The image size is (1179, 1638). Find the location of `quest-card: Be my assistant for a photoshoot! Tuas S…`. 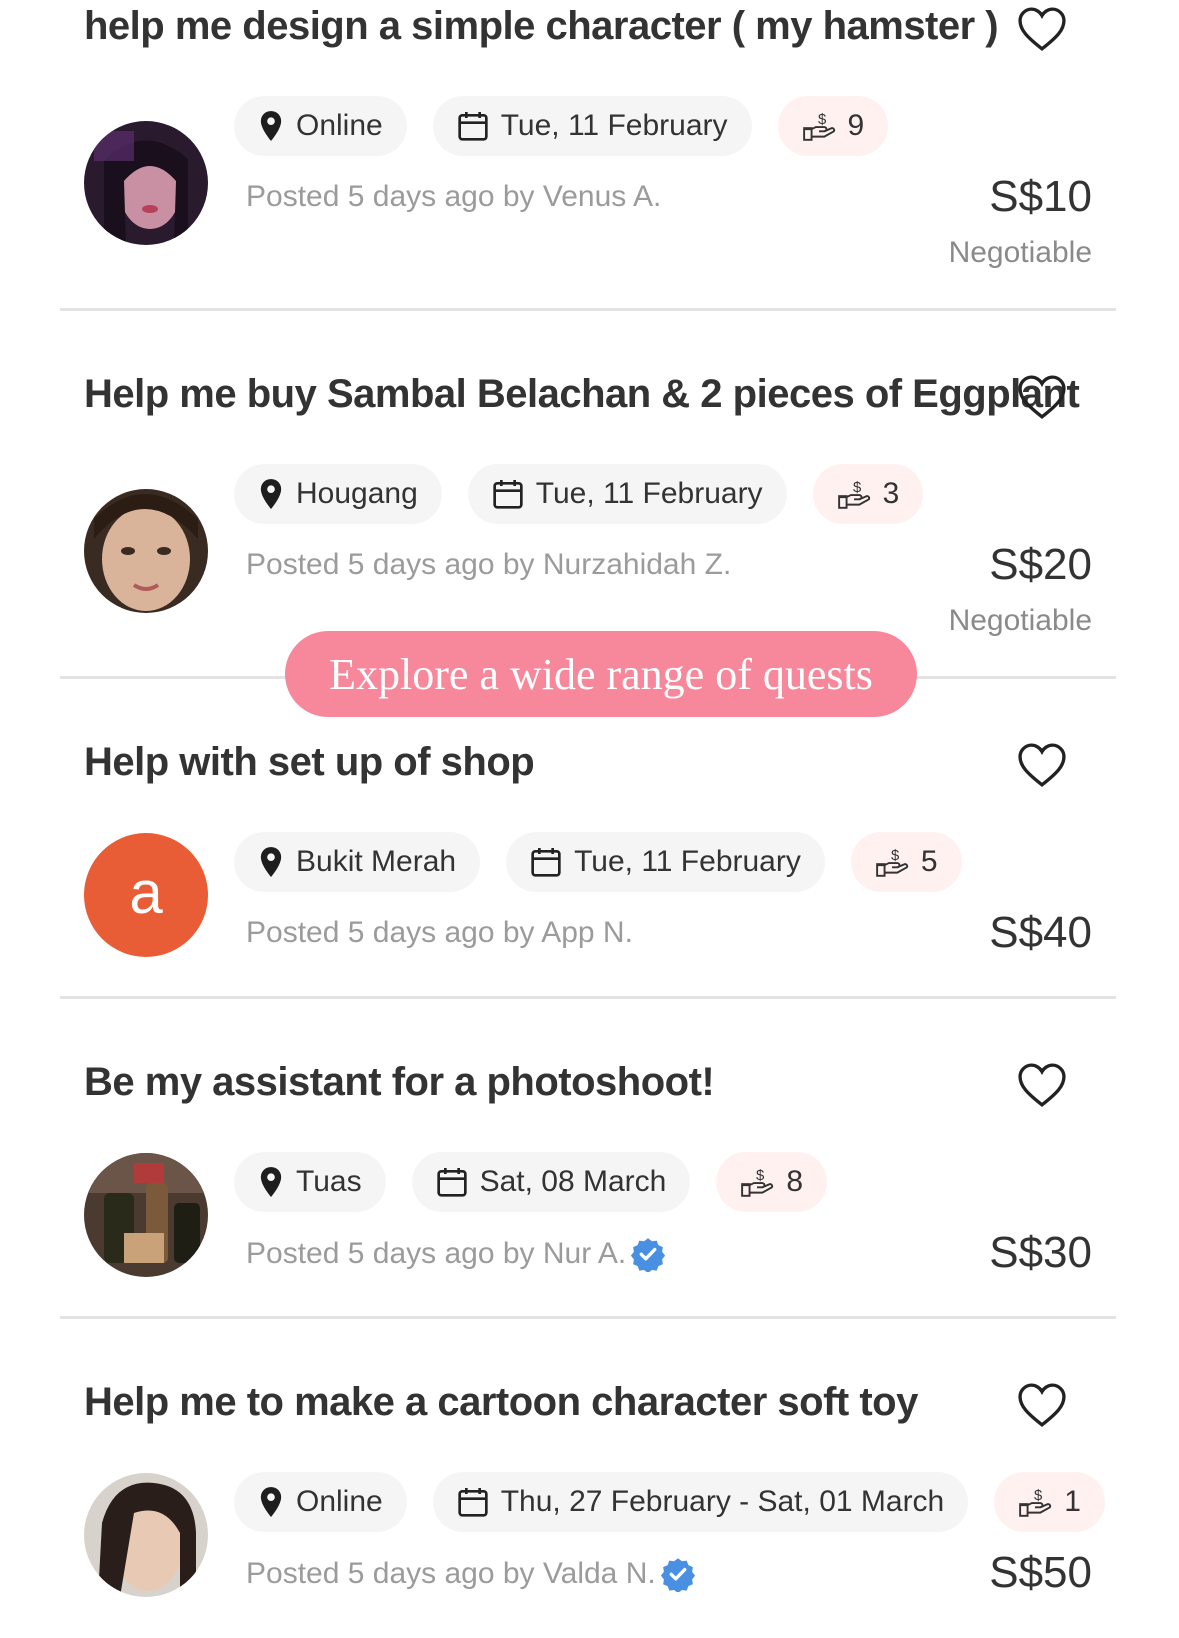

quest-card: Be my assistant for a photoshoot! Tuas S… is located at coordinates (588, 1182).